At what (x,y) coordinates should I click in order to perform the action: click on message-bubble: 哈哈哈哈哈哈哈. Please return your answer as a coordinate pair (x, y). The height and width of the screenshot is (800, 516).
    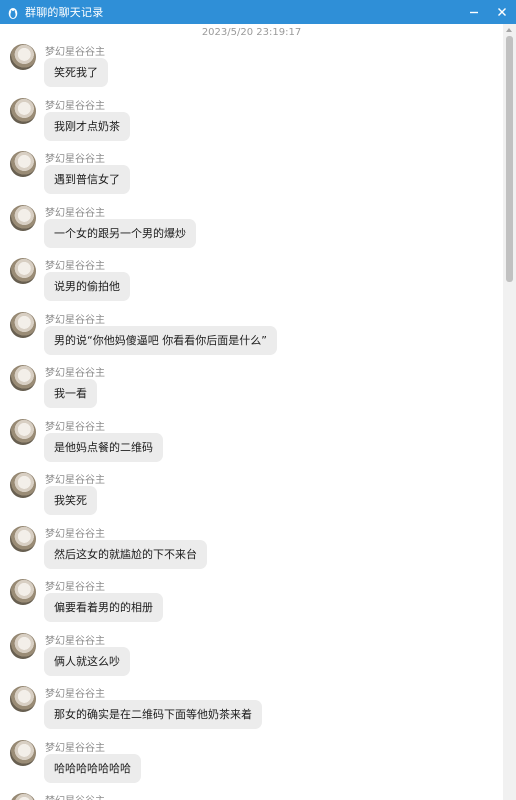
    Looking at the image, I should click on (92, 768).